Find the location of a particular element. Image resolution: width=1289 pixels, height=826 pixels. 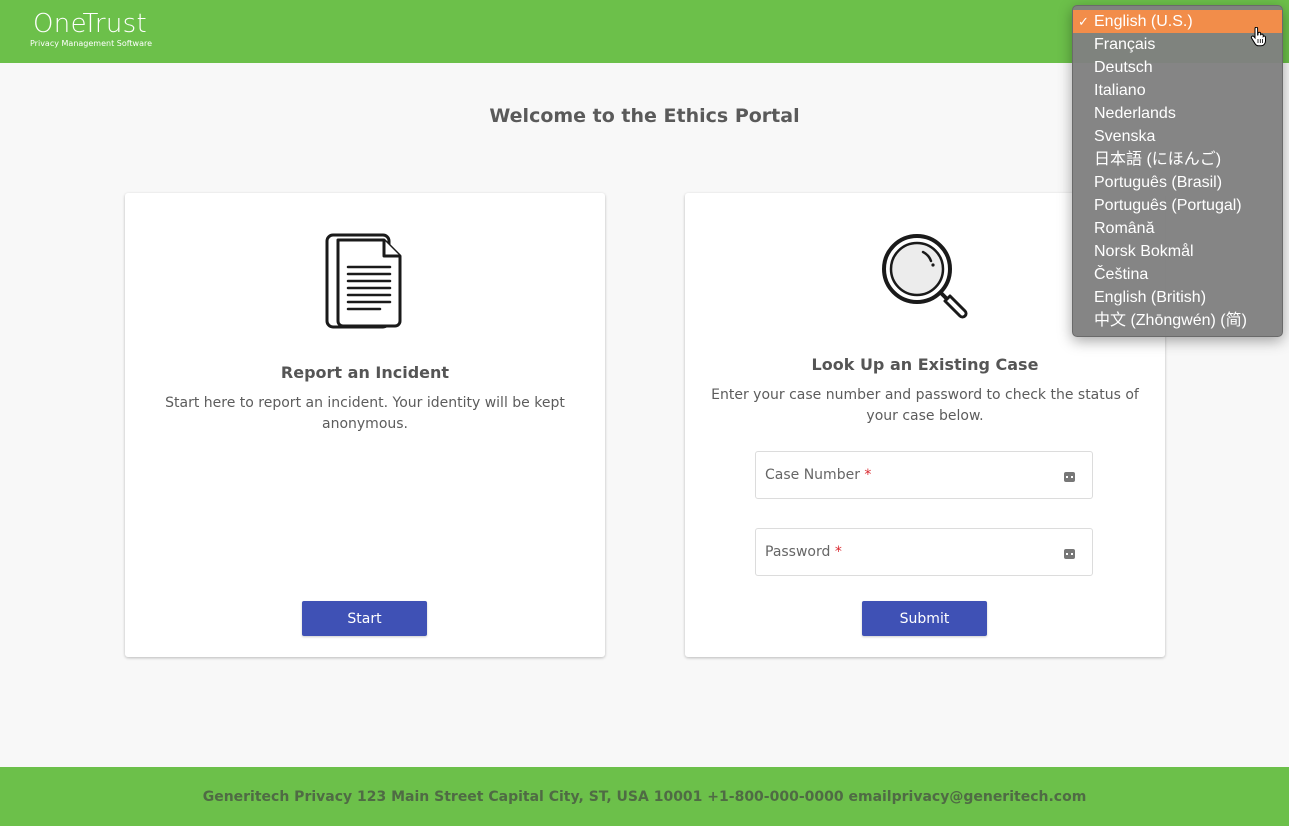

language-option: Nederlands is located at coordinates (1177, 113).